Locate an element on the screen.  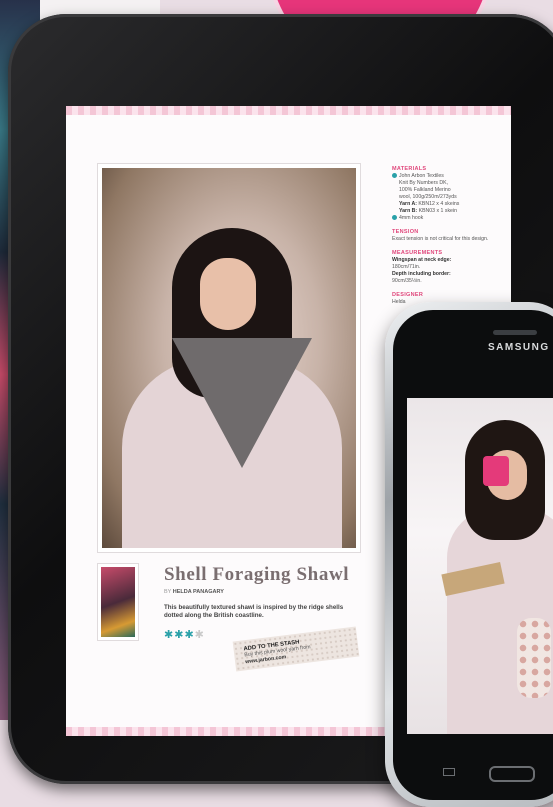
materials-line-1: John Arbon Textiles is located at coordinates (442, 176).